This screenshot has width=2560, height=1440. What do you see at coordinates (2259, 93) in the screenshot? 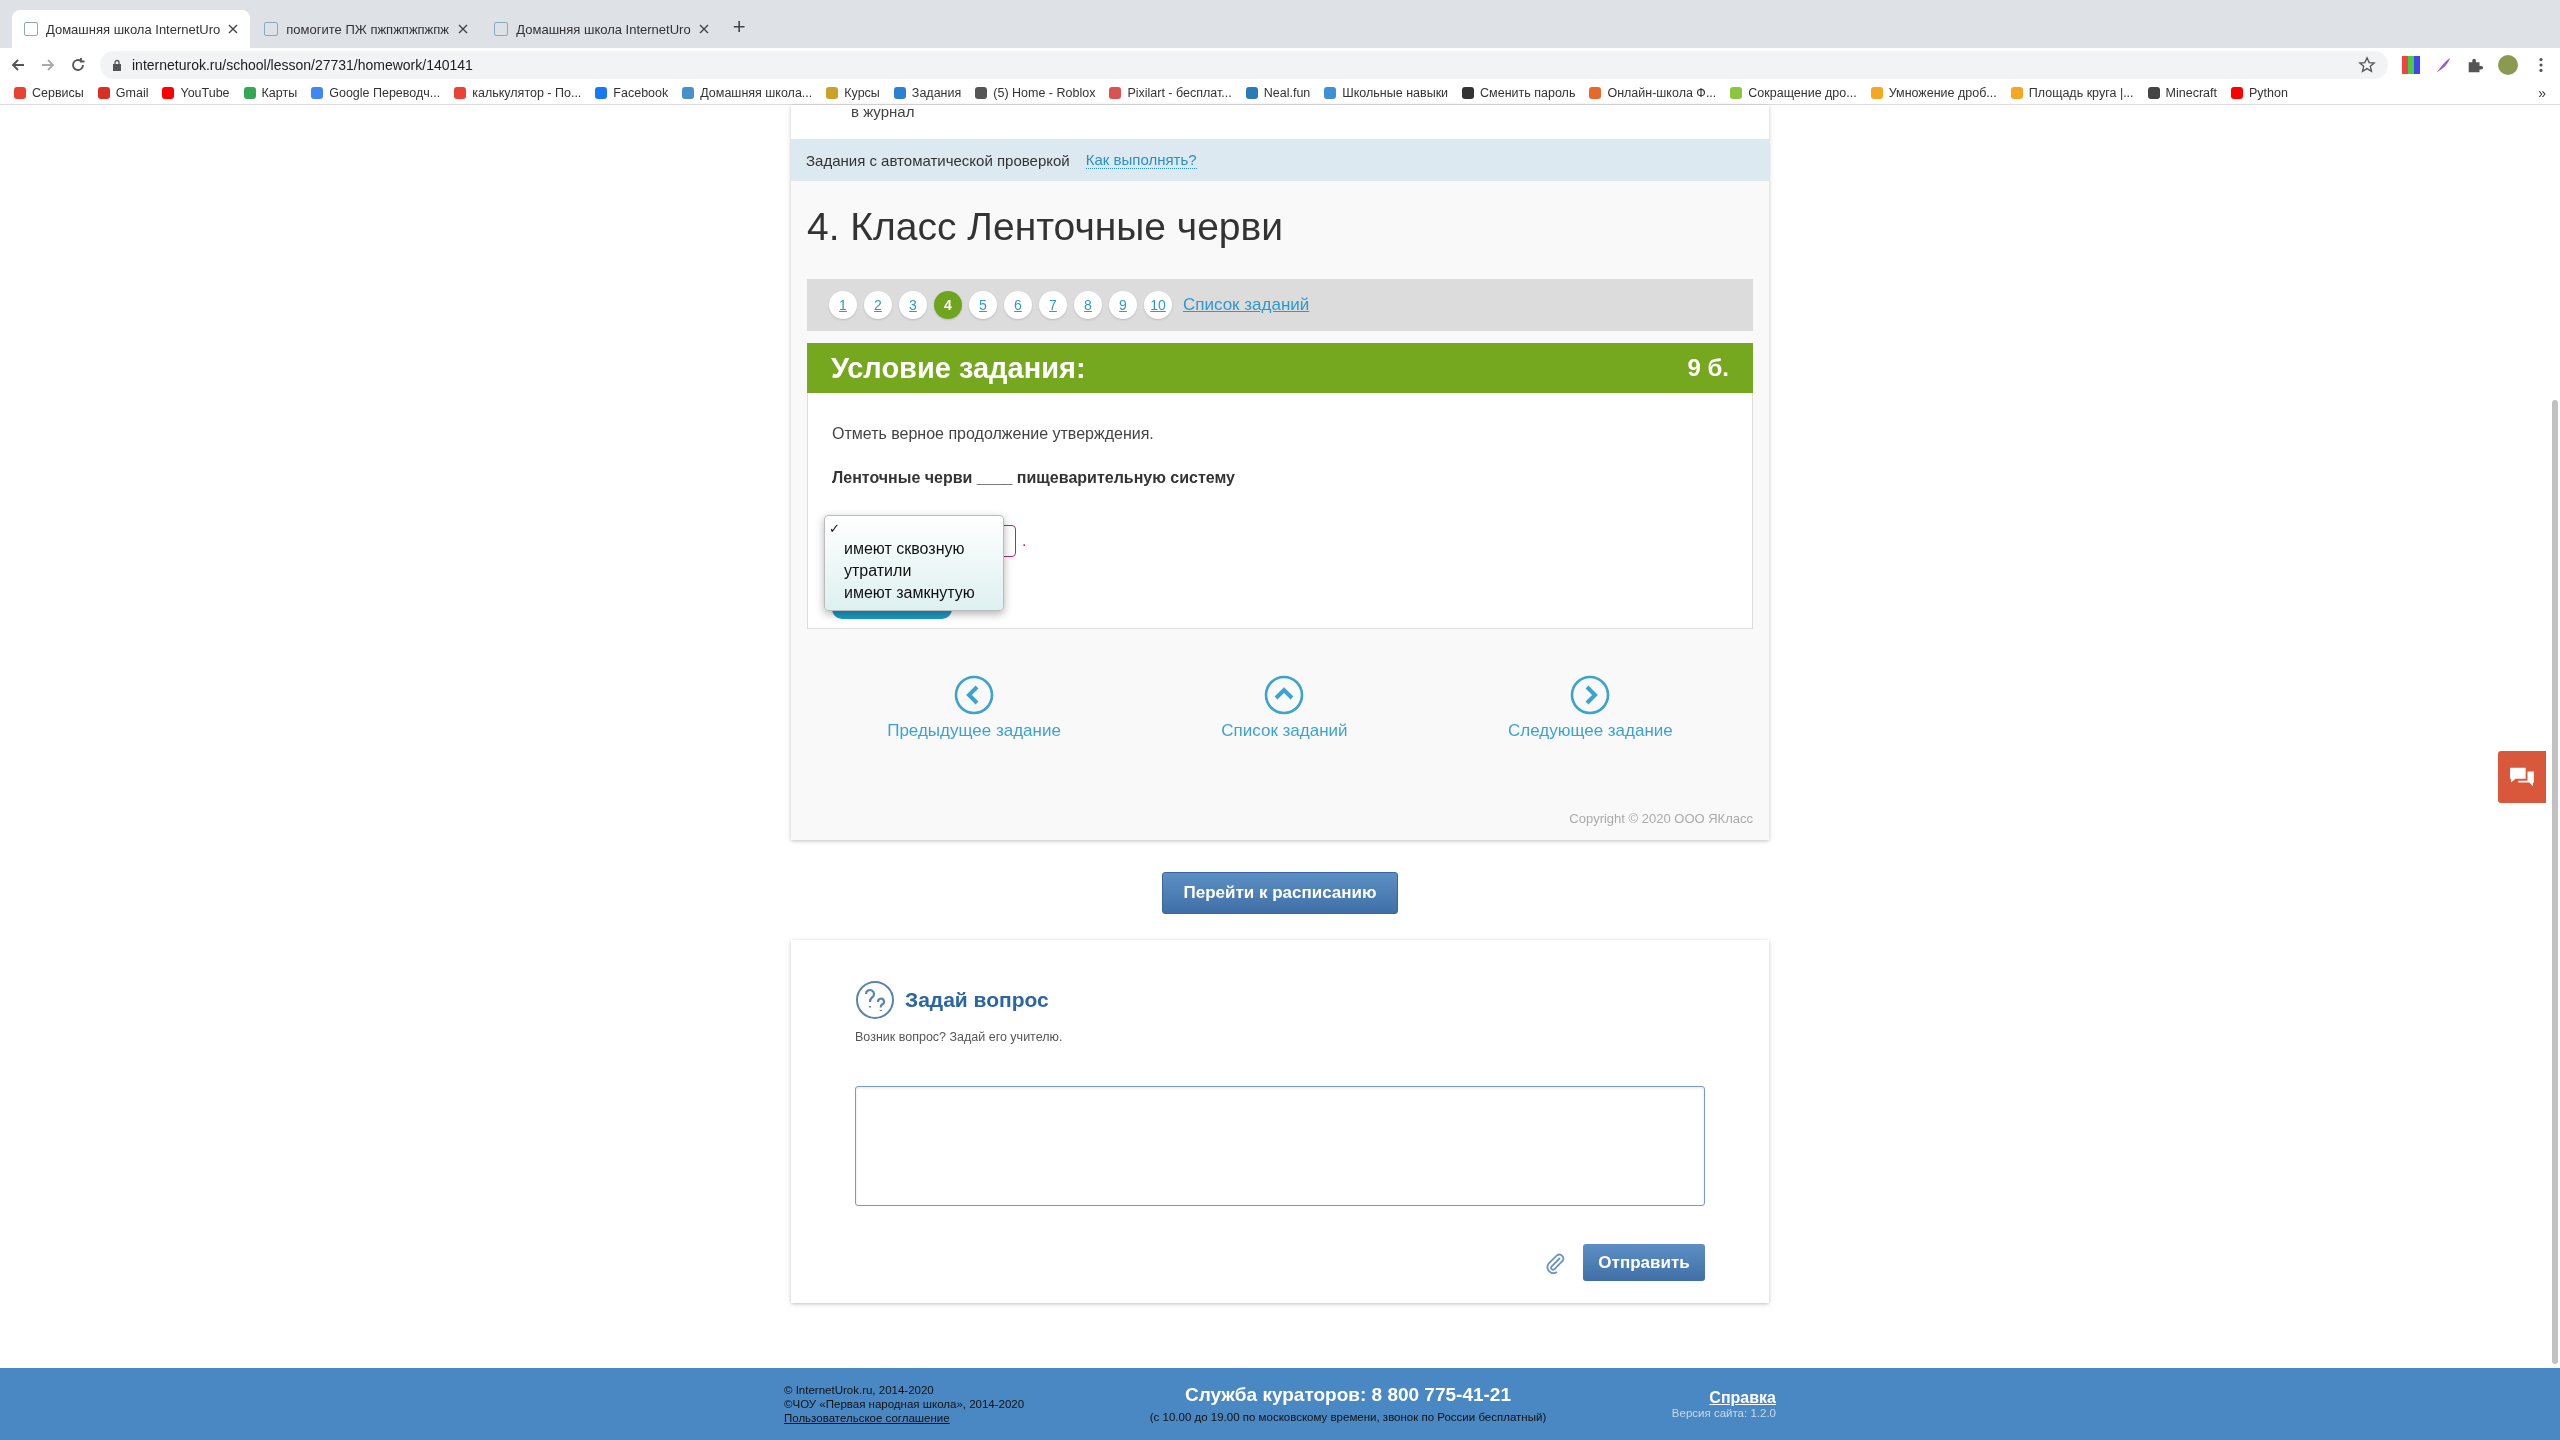
I see `bookmark: Python` at bounding box center [2259, 93].